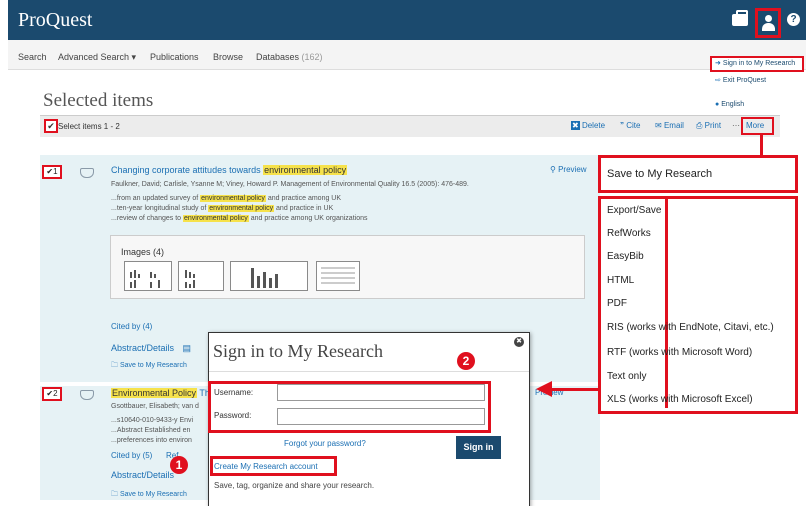 This screenshot has width=806, height=506. What do you see at coordinates (312, 57) in the screenshot?
I see `nav-databases-count: (162)` at bounding box center [312, 57].